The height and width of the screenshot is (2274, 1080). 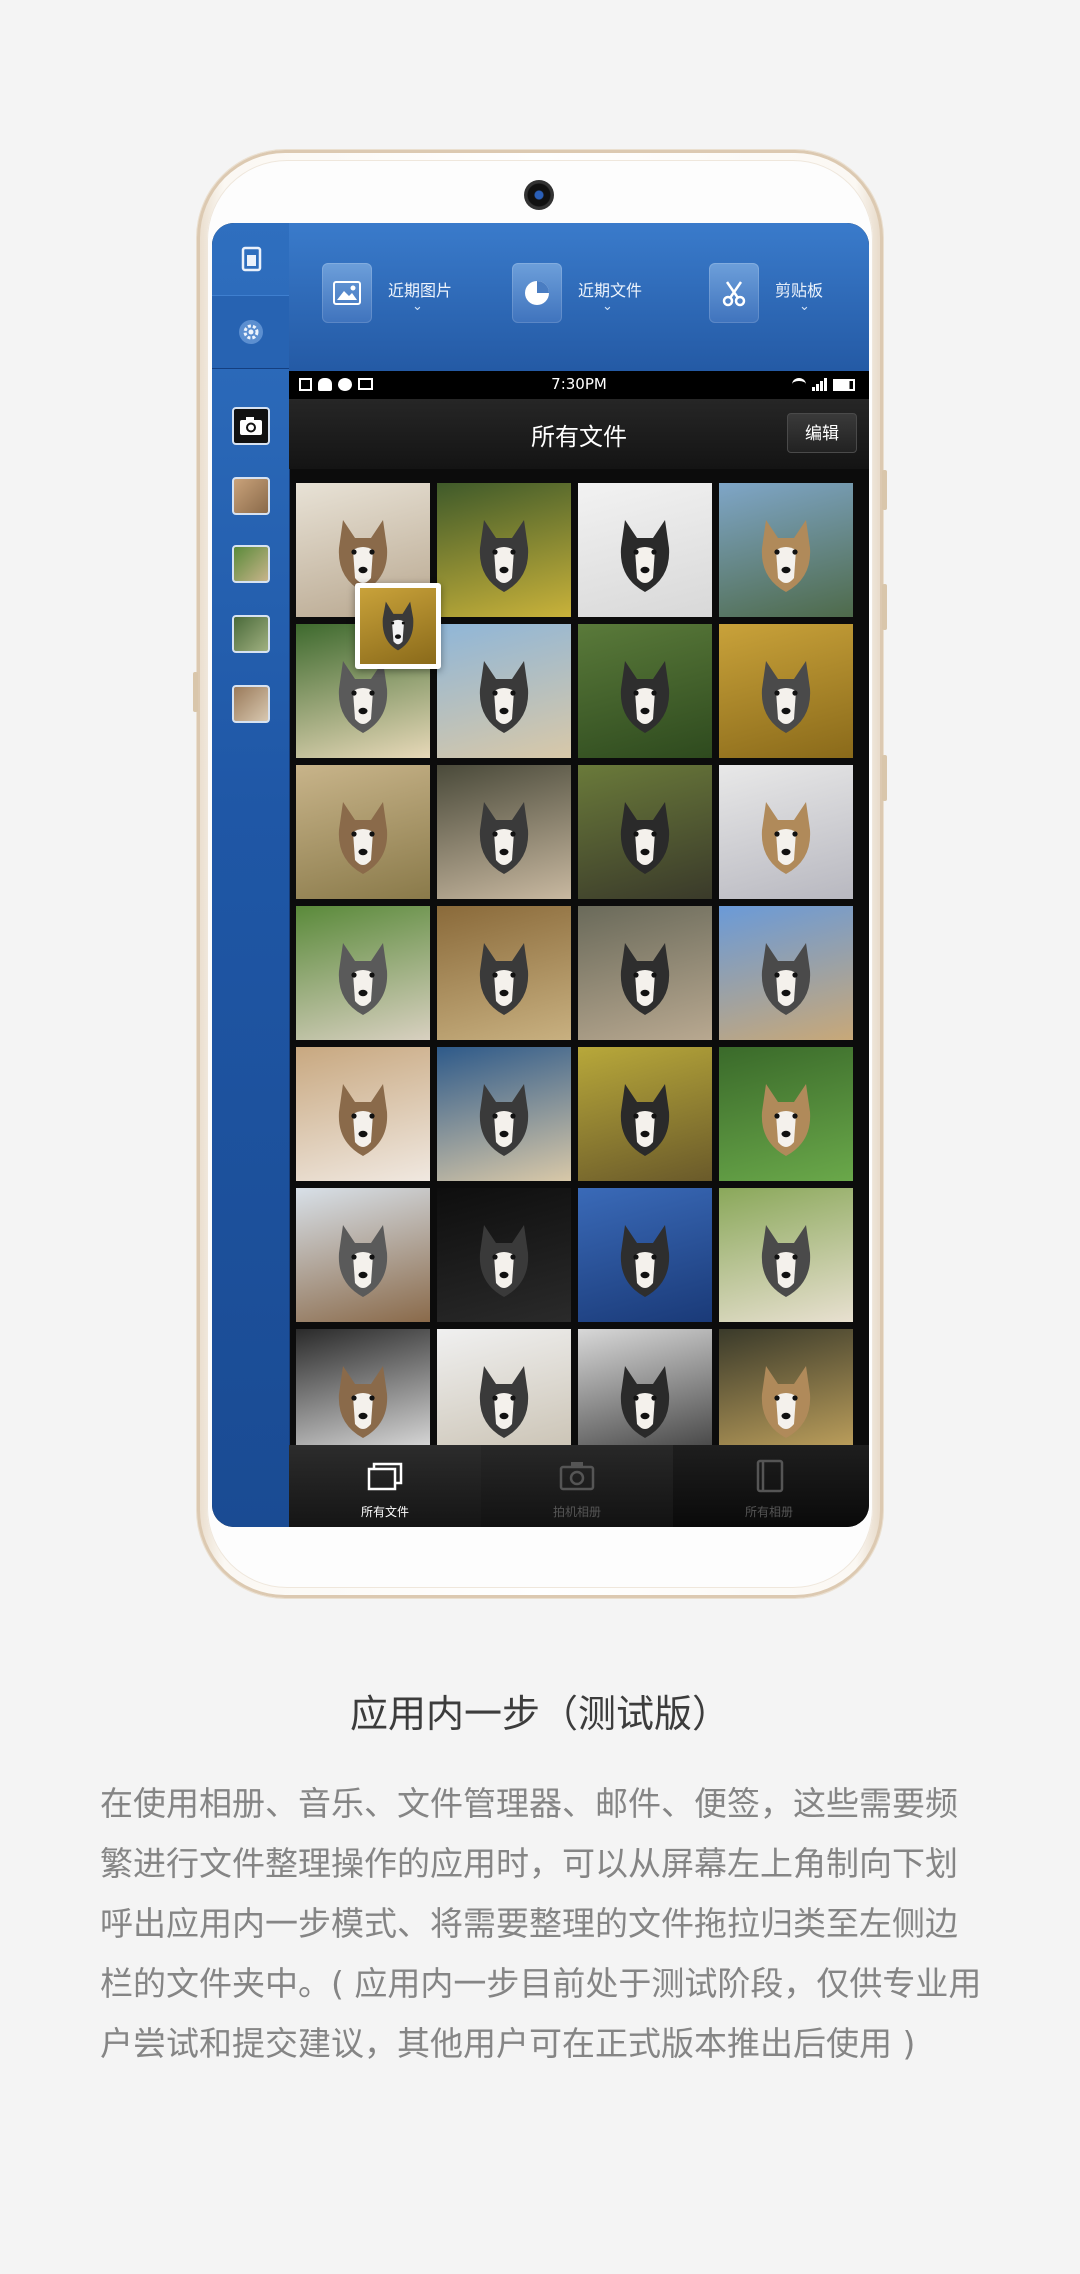 What do you see at coordinates (251, 875) in the screenshot?
I see `one-step-sidebar` at bounding box center [251, 875].